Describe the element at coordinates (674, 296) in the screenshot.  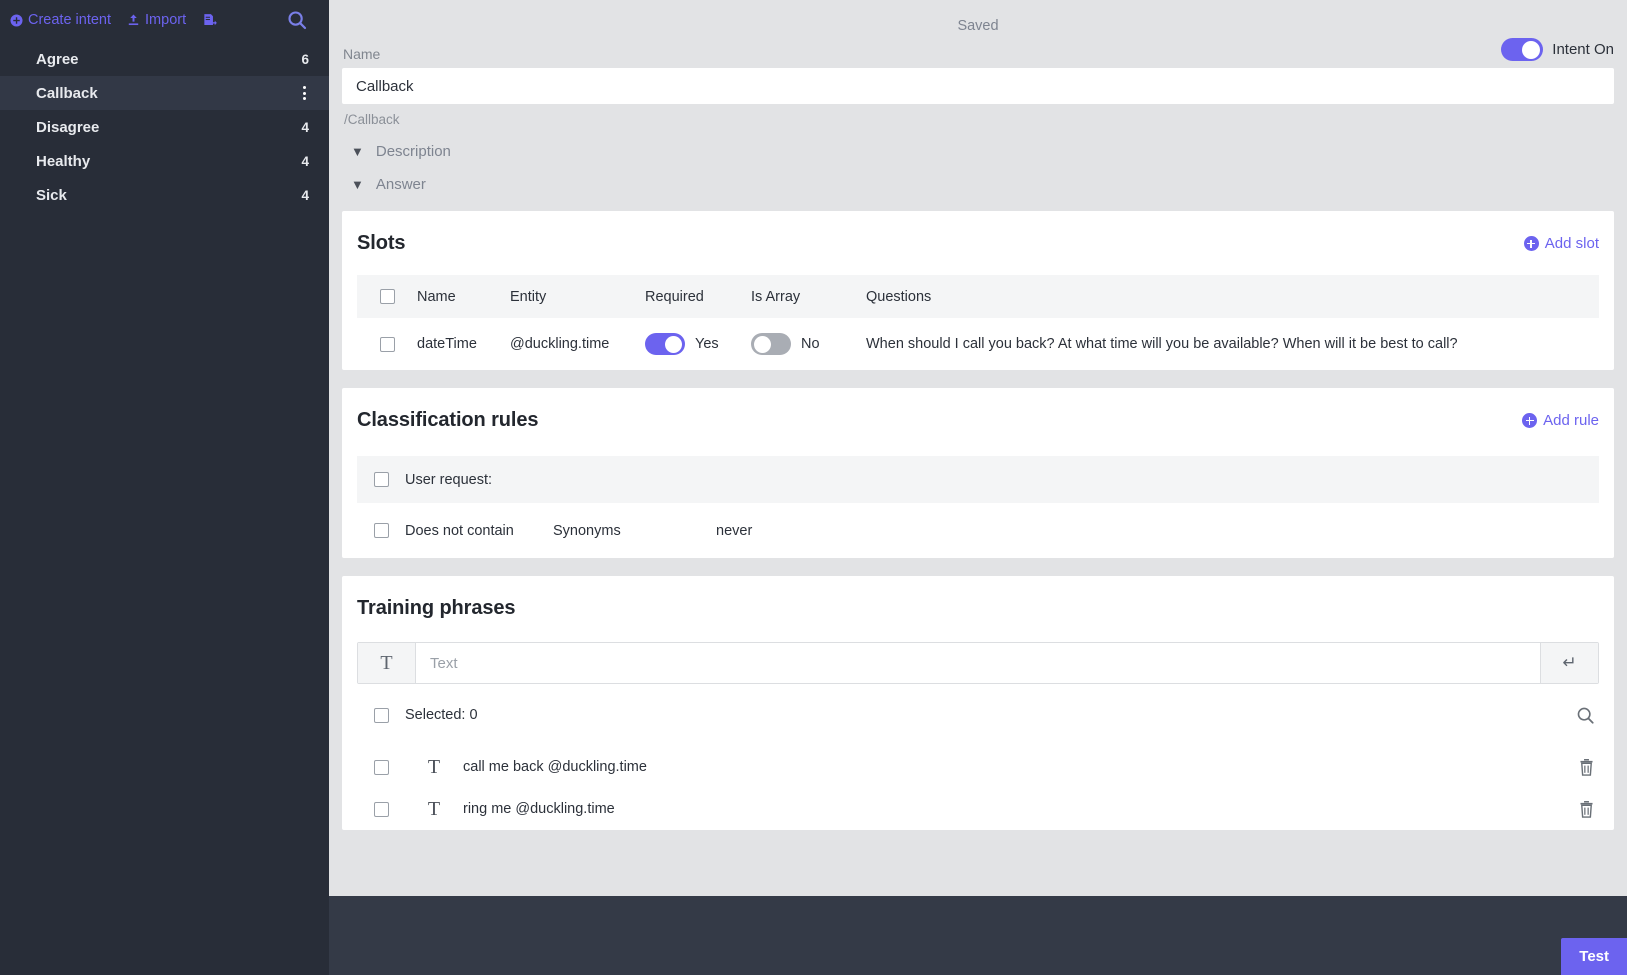
I see `column-header-required: Required` at that location.